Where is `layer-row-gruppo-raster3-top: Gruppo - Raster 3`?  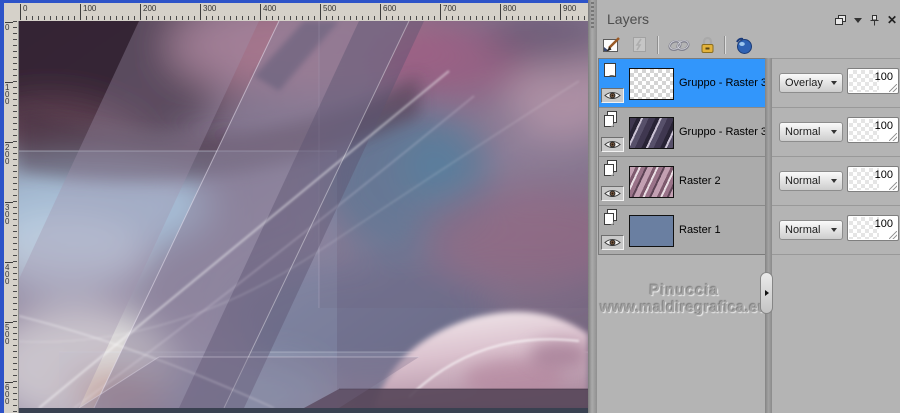
layer-row-gruppo-raster3-top: Gruppo - Raster 3 is located at coordinates (683, 83).